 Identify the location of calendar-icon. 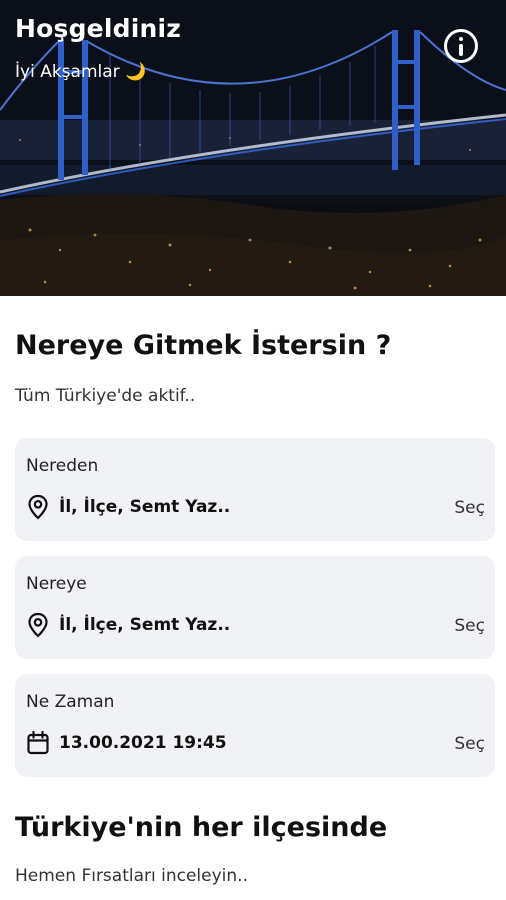
(38, 742).